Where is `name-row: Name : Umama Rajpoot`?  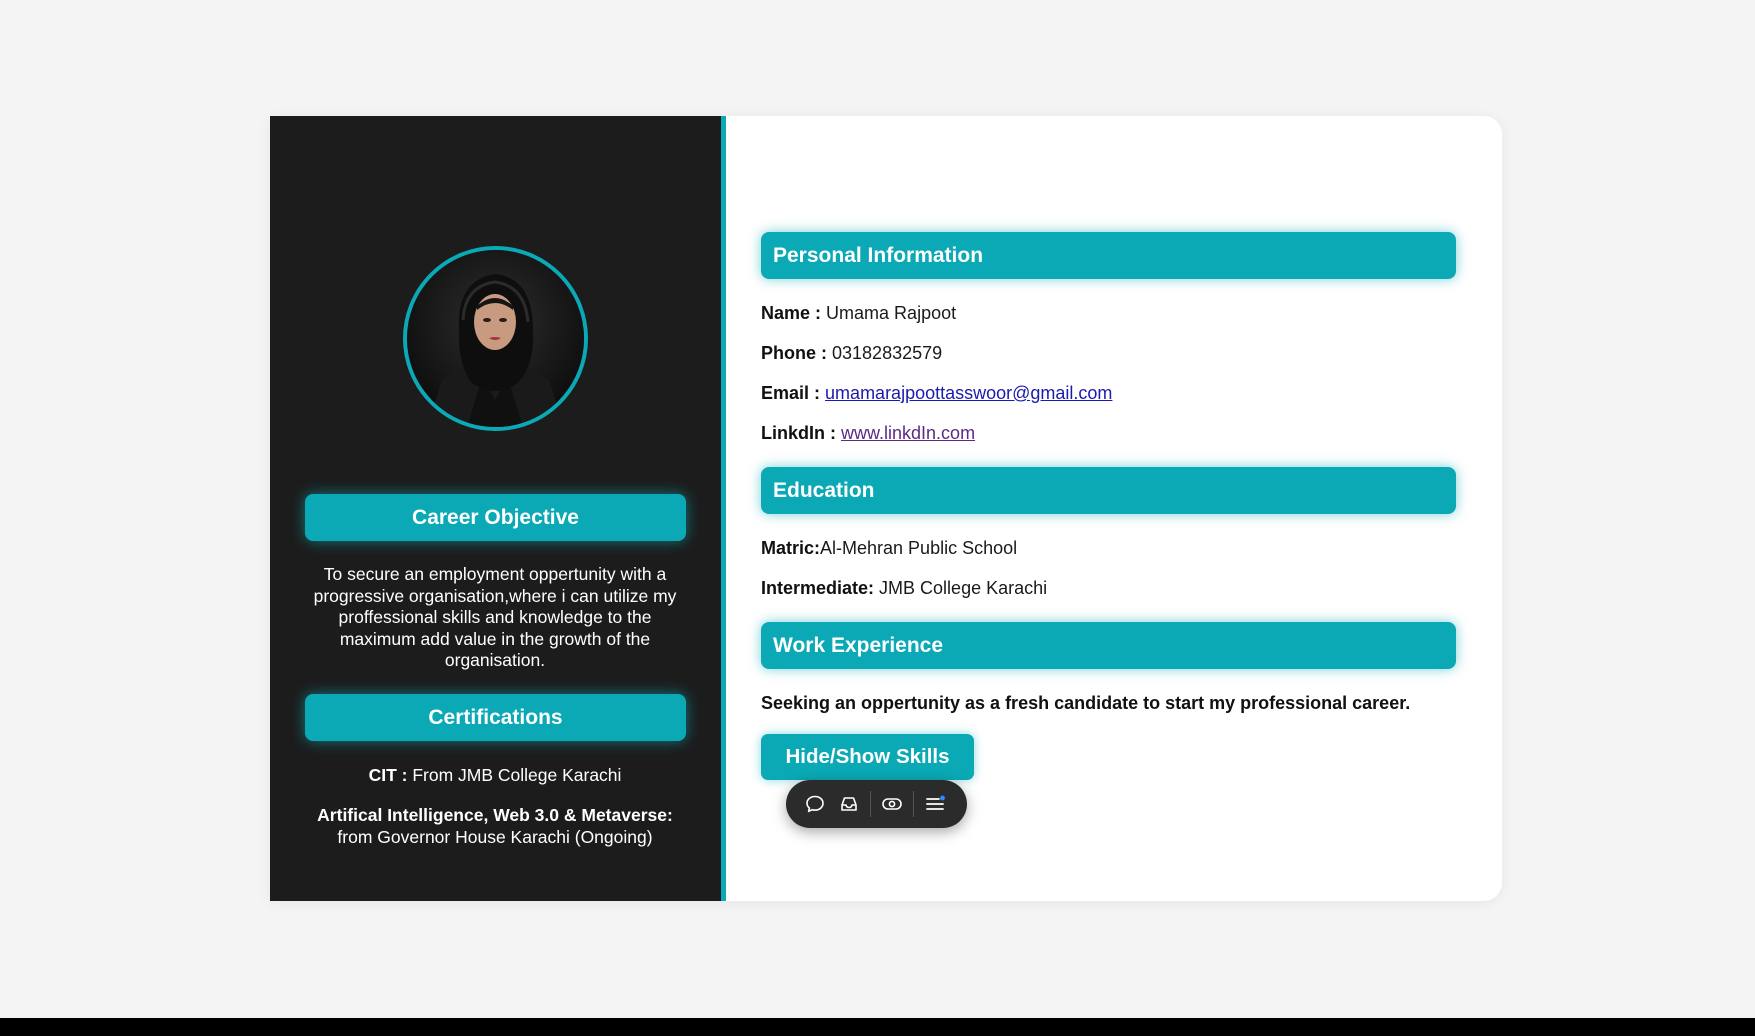 name-row: Name : Umama Rajpoot is located at coordinates (858, 313).